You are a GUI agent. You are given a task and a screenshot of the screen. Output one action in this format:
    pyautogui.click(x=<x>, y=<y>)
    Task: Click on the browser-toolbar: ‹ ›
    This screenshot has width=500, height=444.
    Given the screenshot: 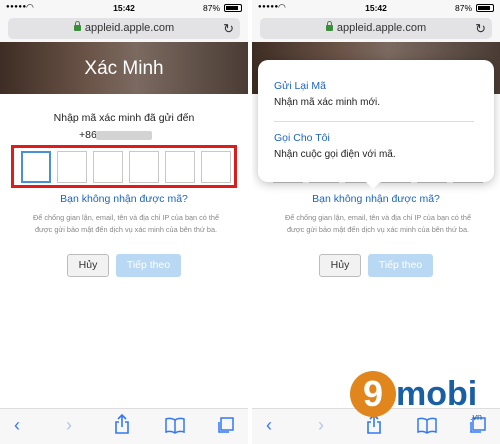 What is the action you would take?
    pyautogui.click(x=124, y=426)
    